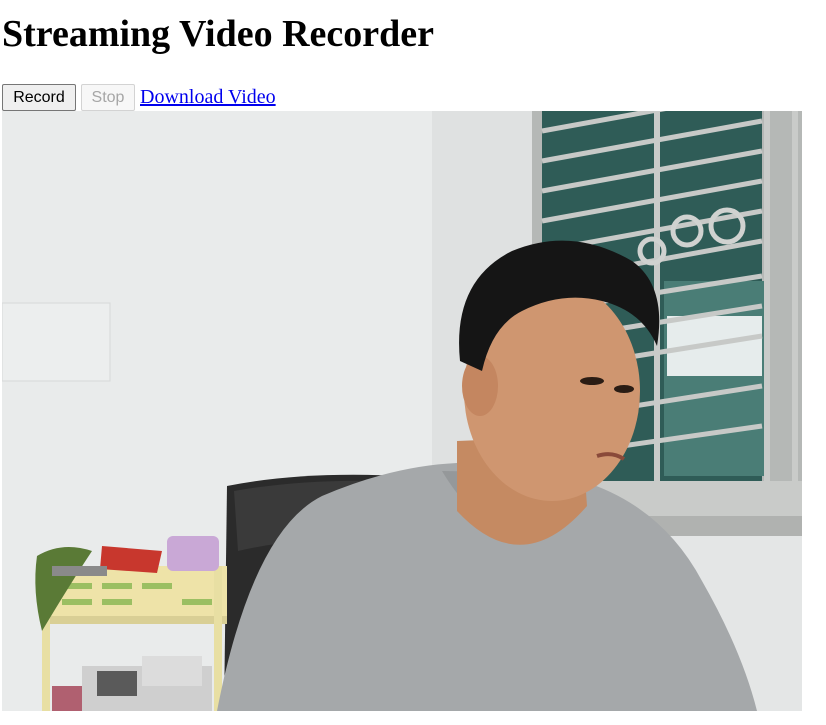  Describe the element at coordinates (39, 97) in the screenshot. I see `record-button: Record` at that location.